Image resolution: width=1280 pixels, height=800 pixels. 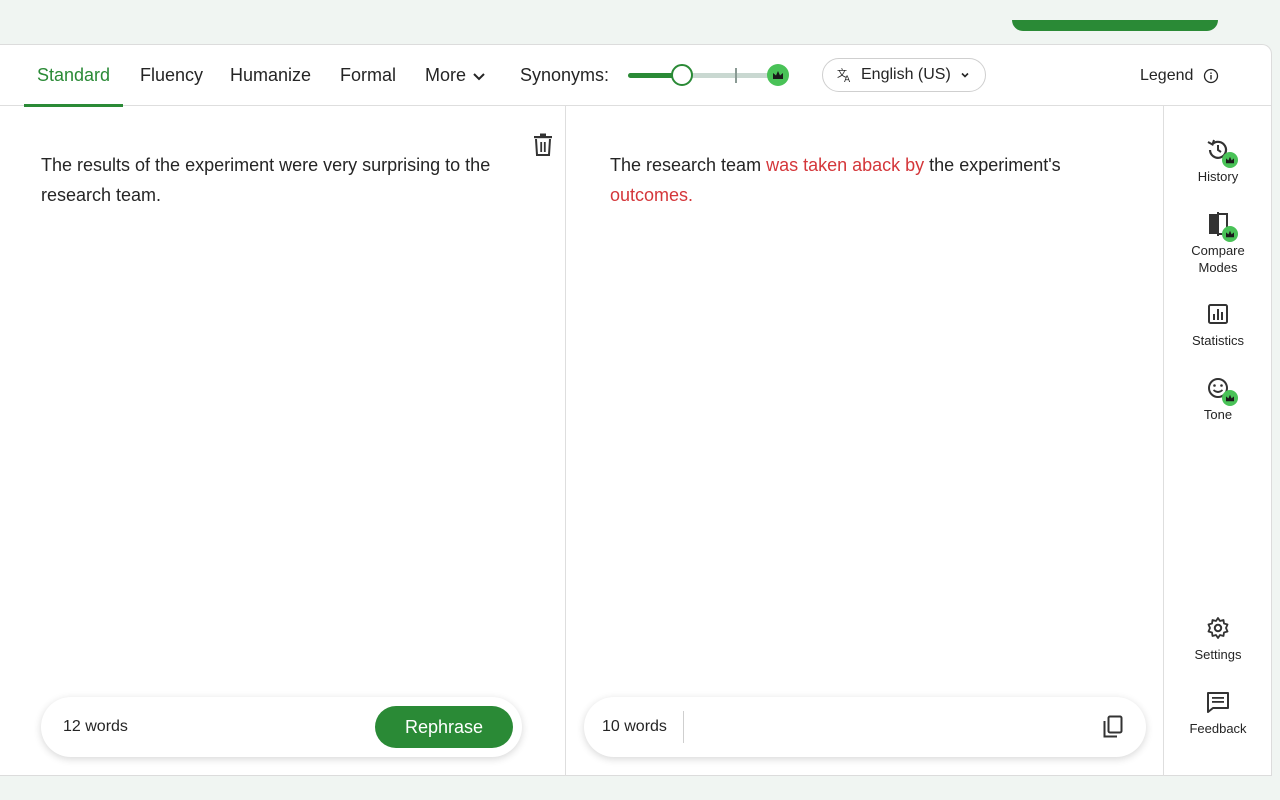 What do you see at coordinates (1218, 243) in the screenshot?
I see `sidebar-item-compare-modes: Compare Modes` at bounding box center [1218, 243].